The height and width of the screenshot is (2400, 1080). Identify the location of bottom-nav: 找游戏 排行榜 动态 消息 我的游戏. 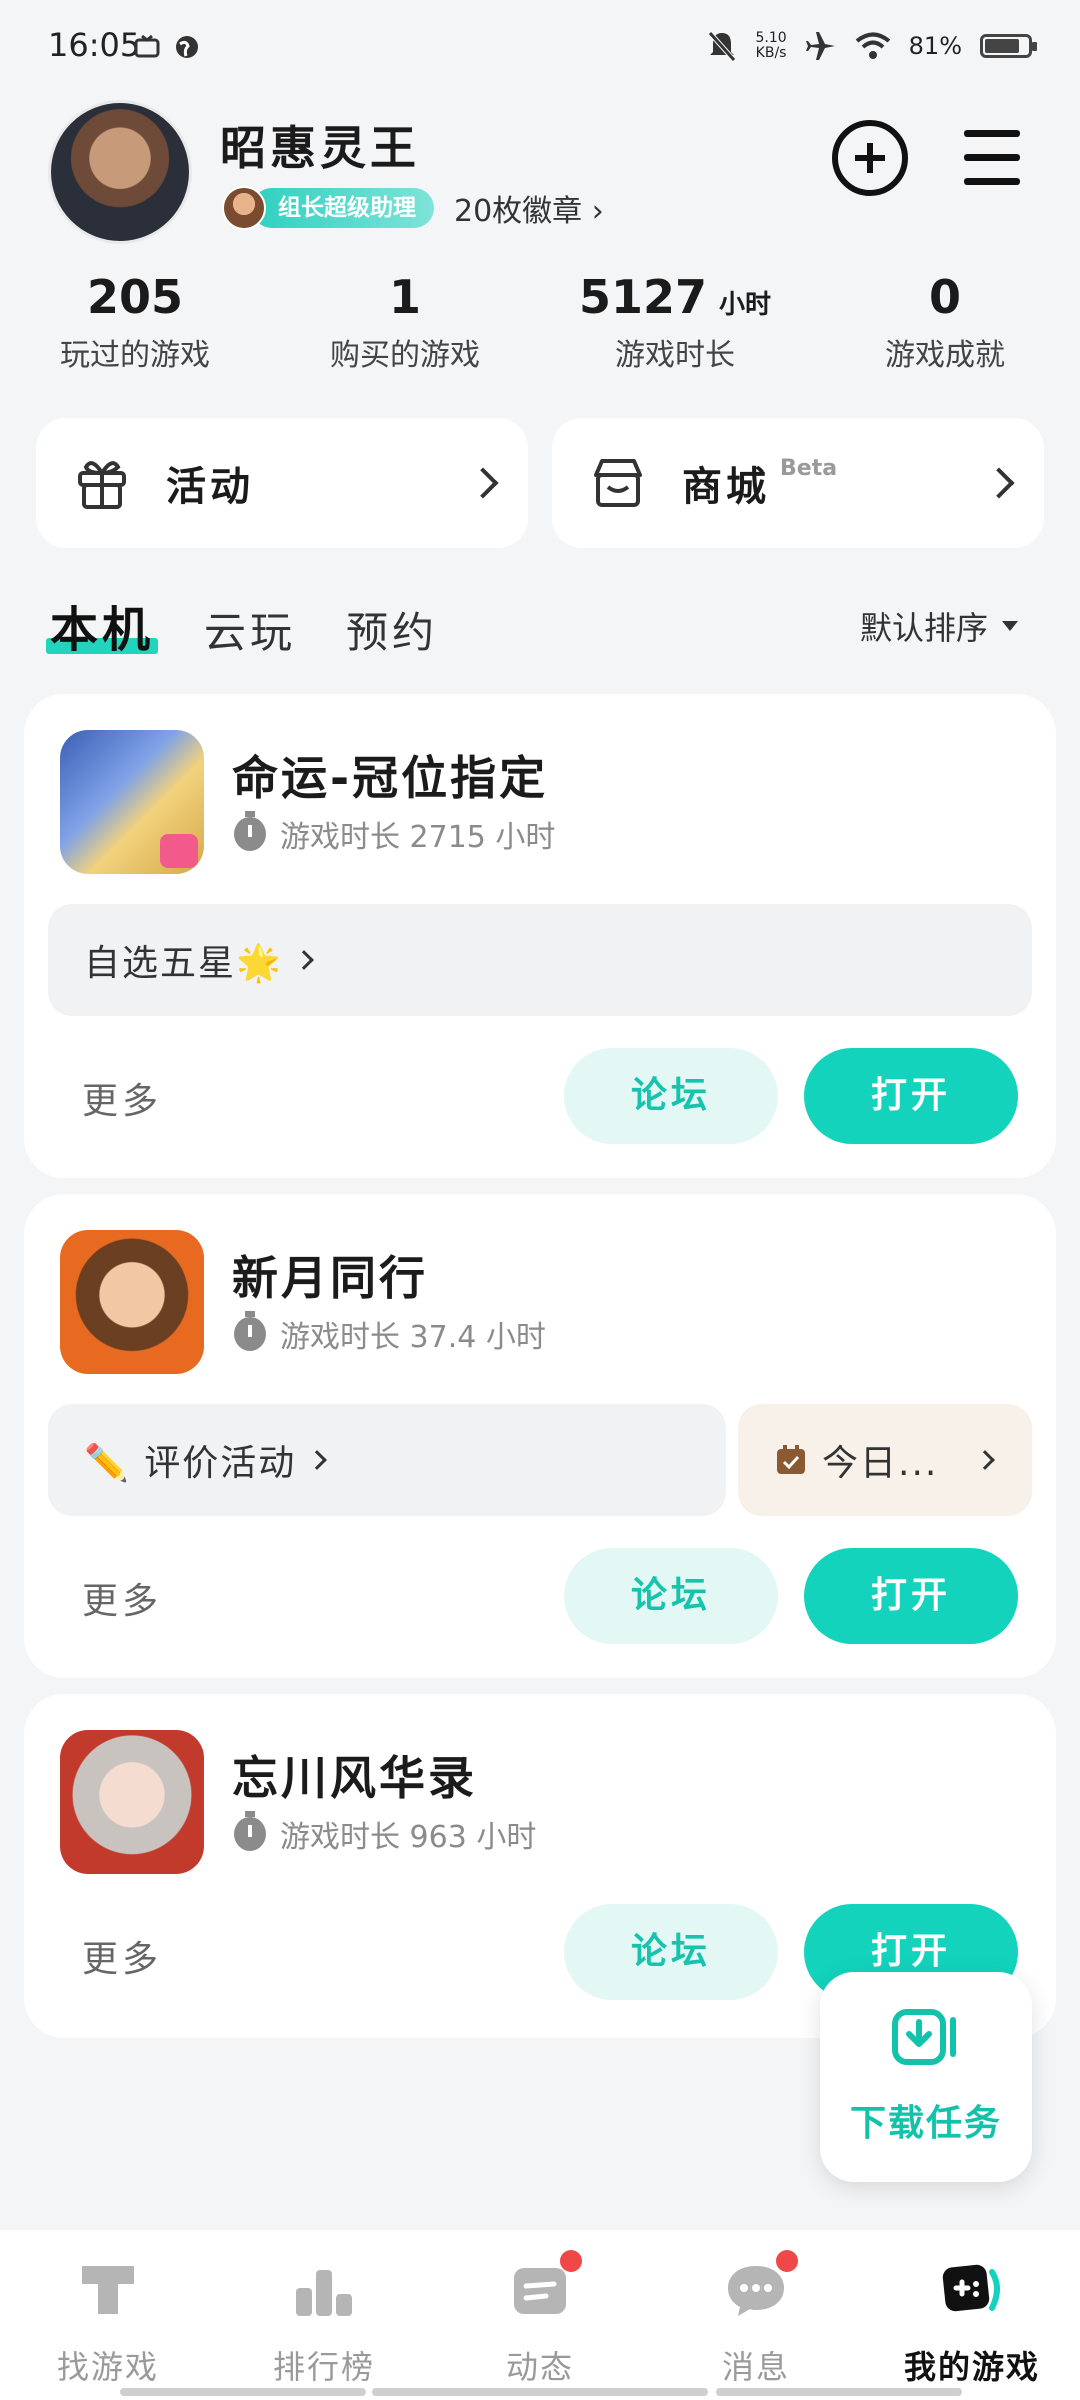
(540, 2315).